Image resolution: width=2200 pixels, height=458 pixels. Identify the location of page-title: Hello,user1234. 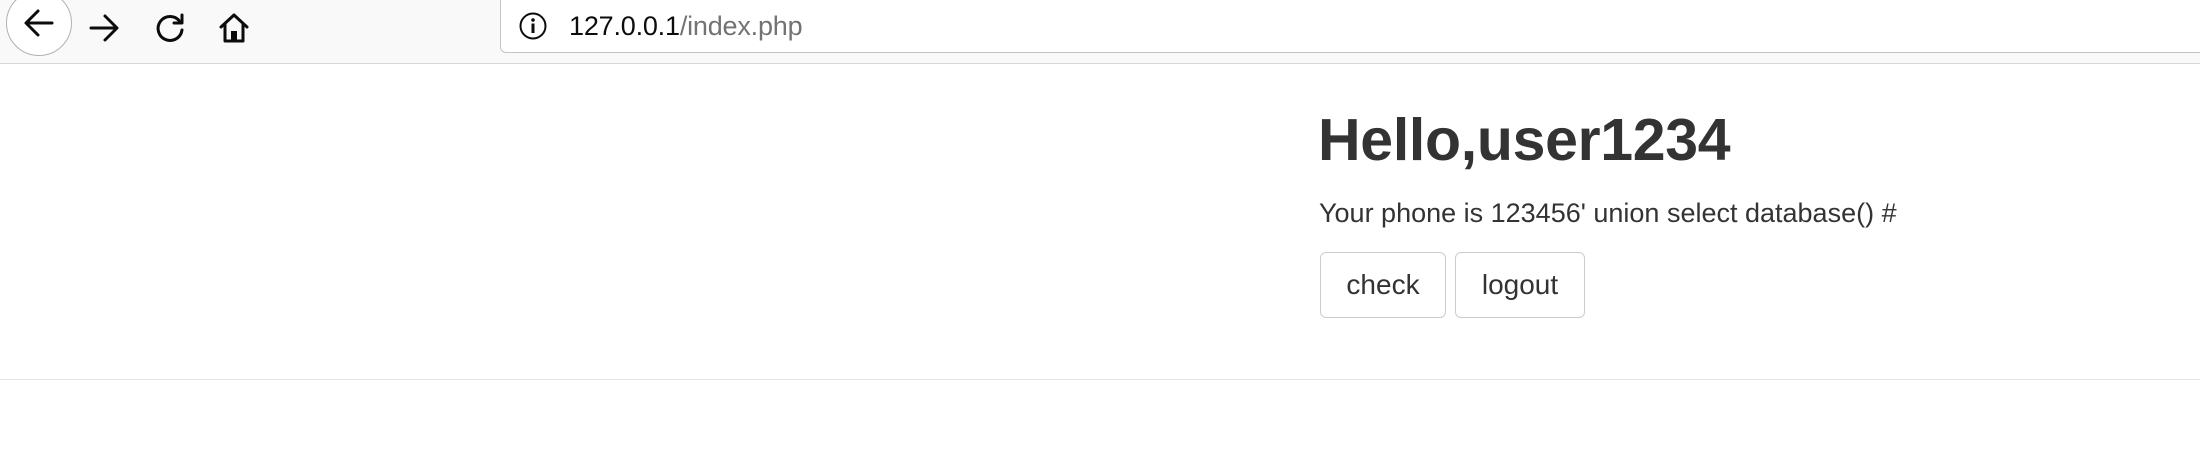
(1524, 140).